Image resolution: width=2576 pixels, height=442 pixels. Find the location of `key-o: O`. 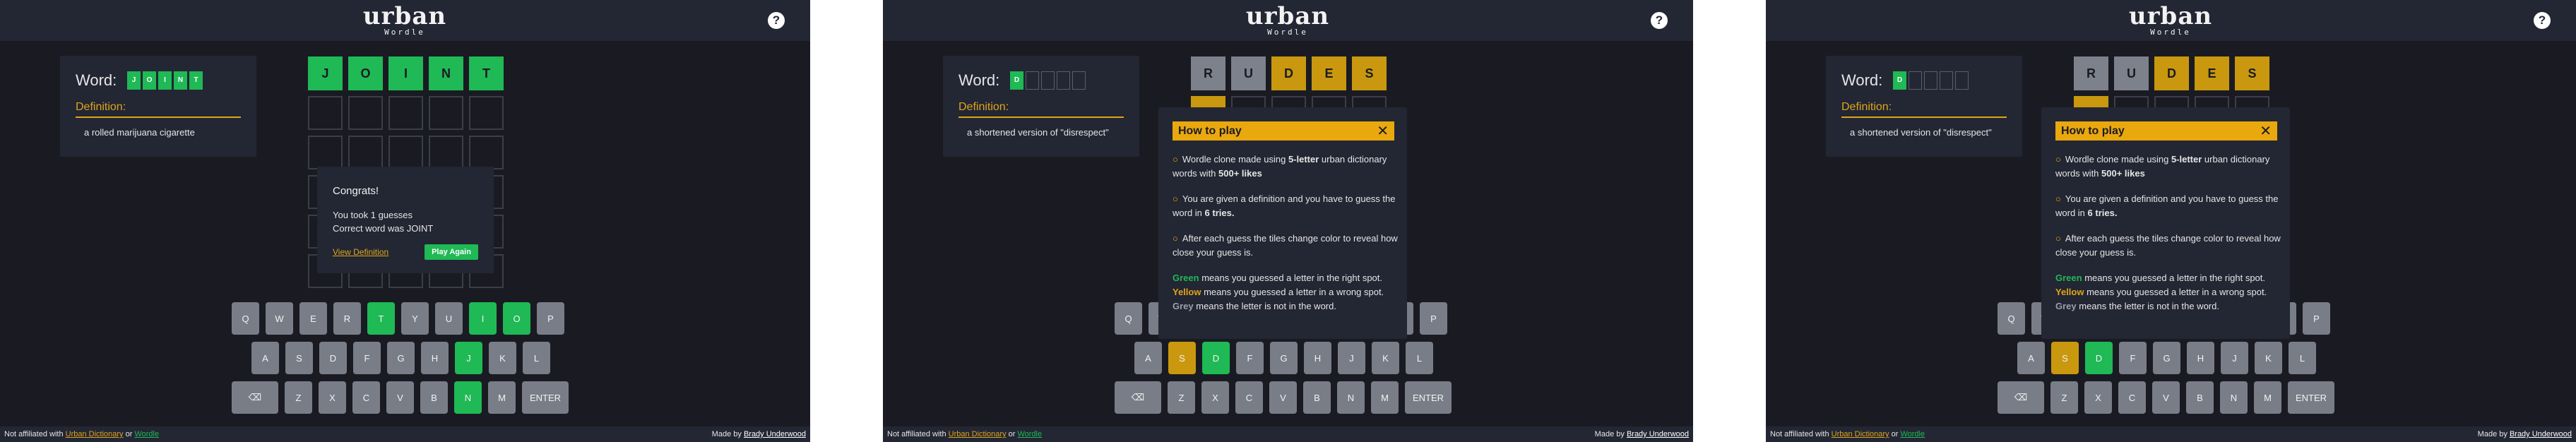

key-o: O is located at coordinates (516, 318).